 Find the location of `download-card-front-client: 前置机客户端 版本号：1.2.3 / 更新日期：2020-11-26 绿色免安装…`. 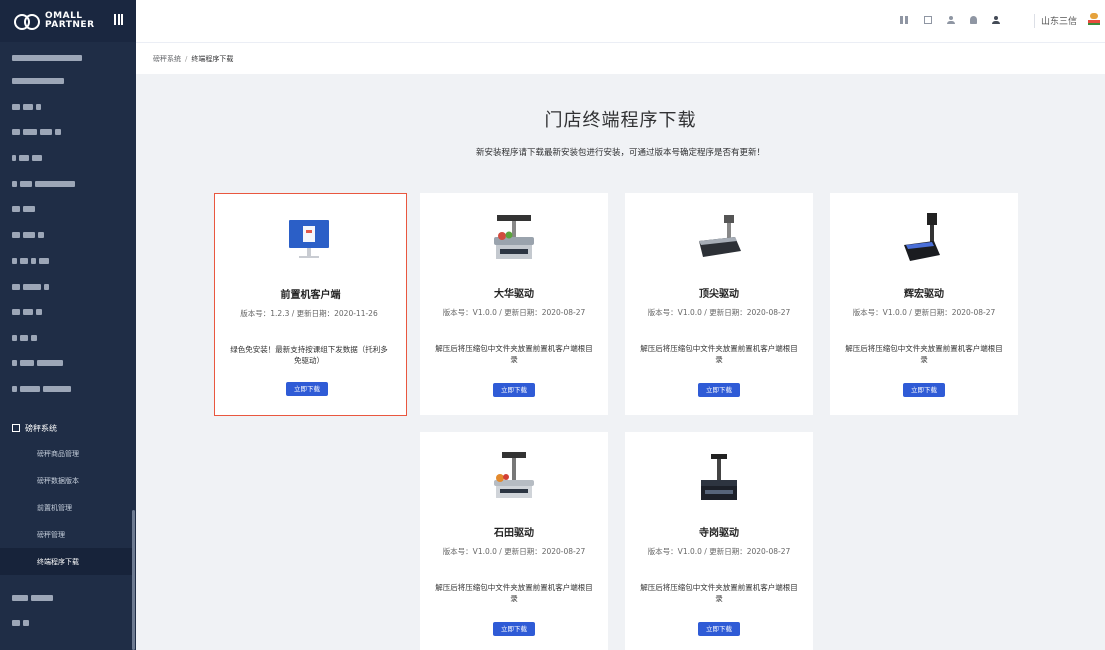

download-card-front-client: 前置机客户端 版本号：1.2.3 / 更新日期：2020-11-26 绿色免安装… is located at coordinates (310, 304).